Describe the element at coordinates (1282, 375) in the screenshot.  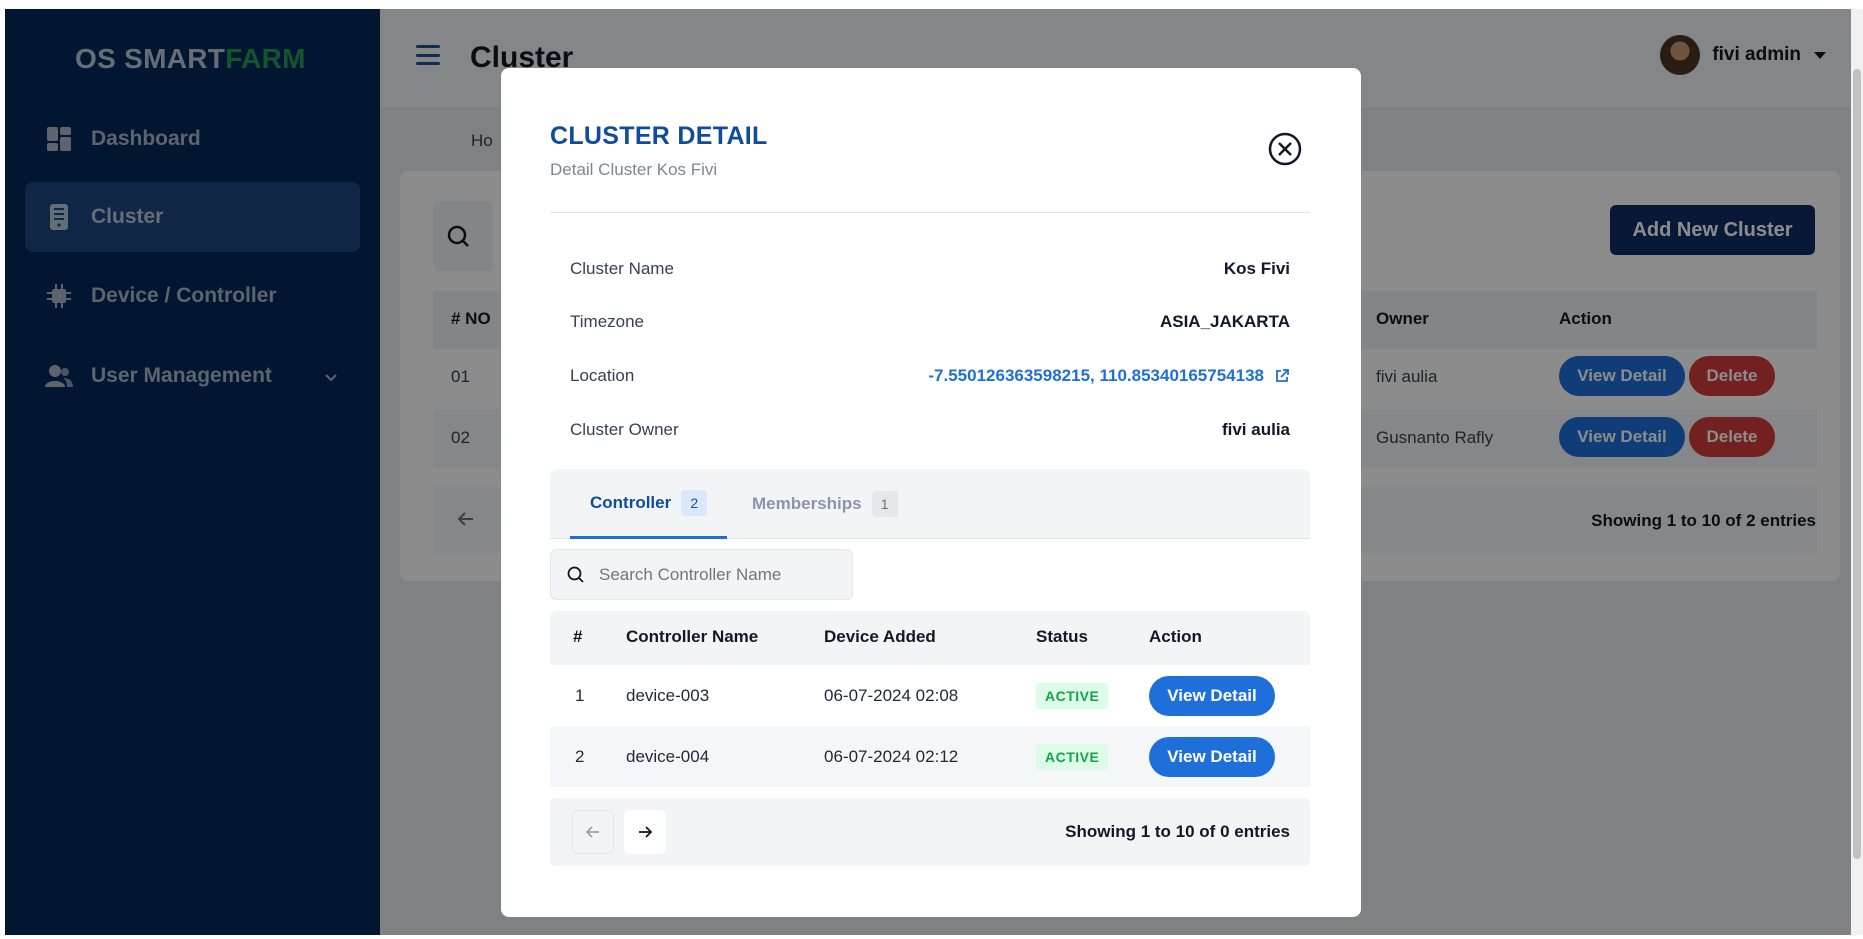
I see `external-link-icon` at that location.